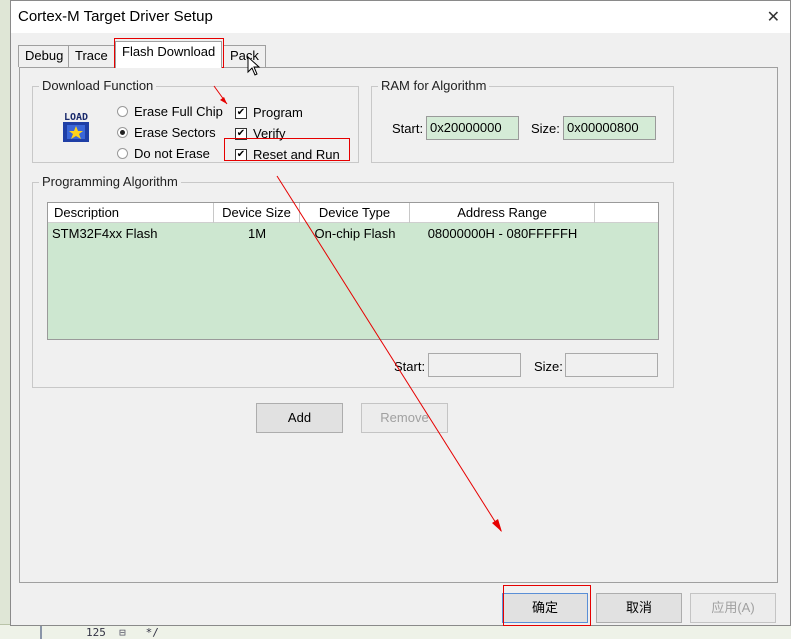 This screenshot has height=639, width=791. Describe the element at coordinates (105, 233) in the screenshot. I see `cell-description: STM32F4xx Flash` at that location.